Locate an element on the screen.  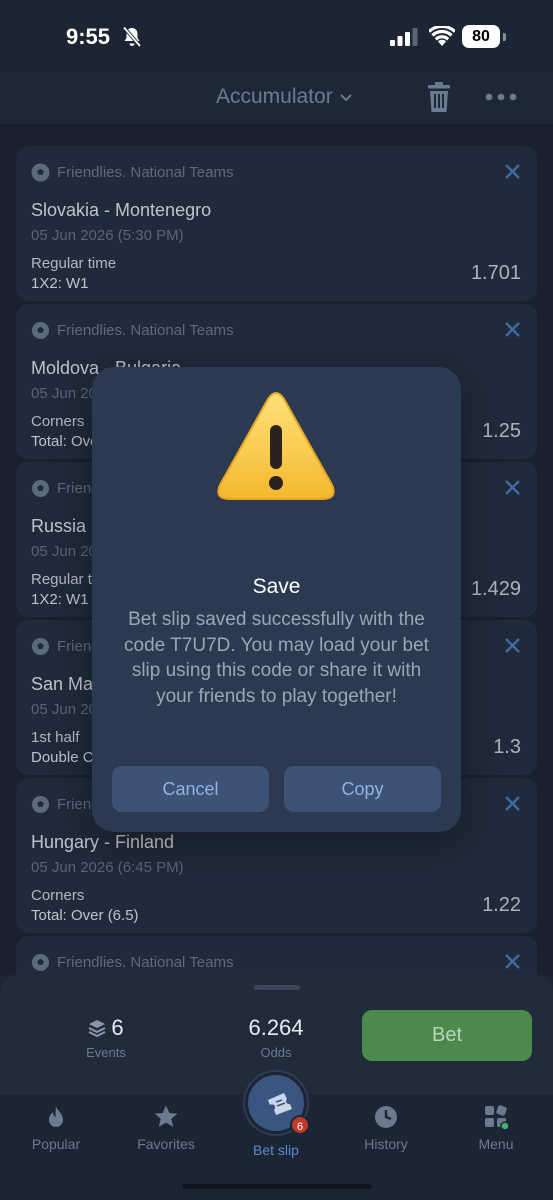
battery-indicator: 80 is located at coordinates (484, 36).